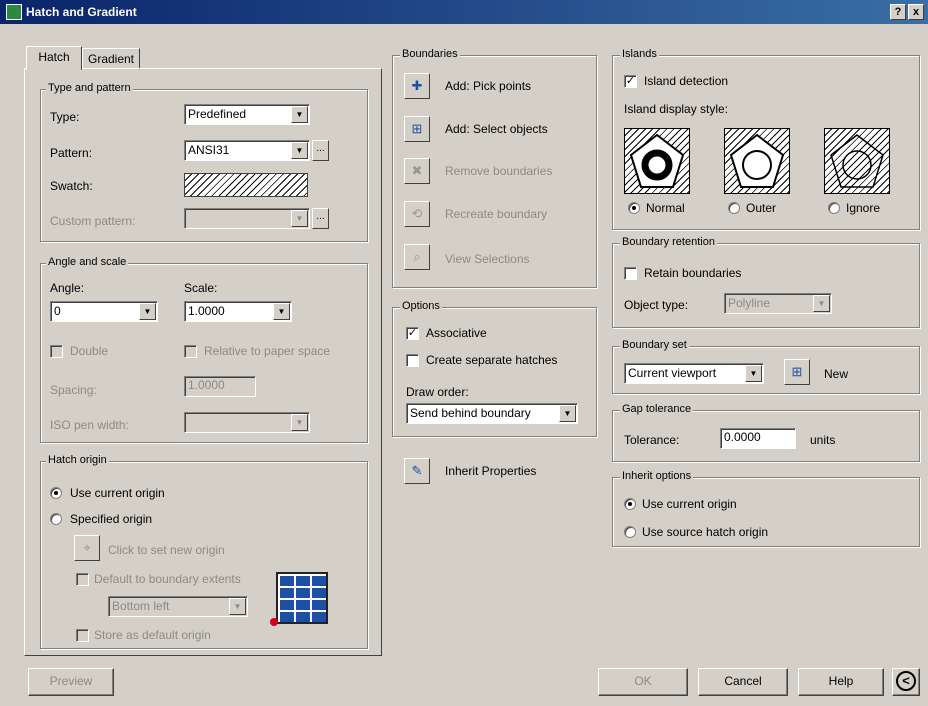  I want to click on outer-radio, so click(734, 208).